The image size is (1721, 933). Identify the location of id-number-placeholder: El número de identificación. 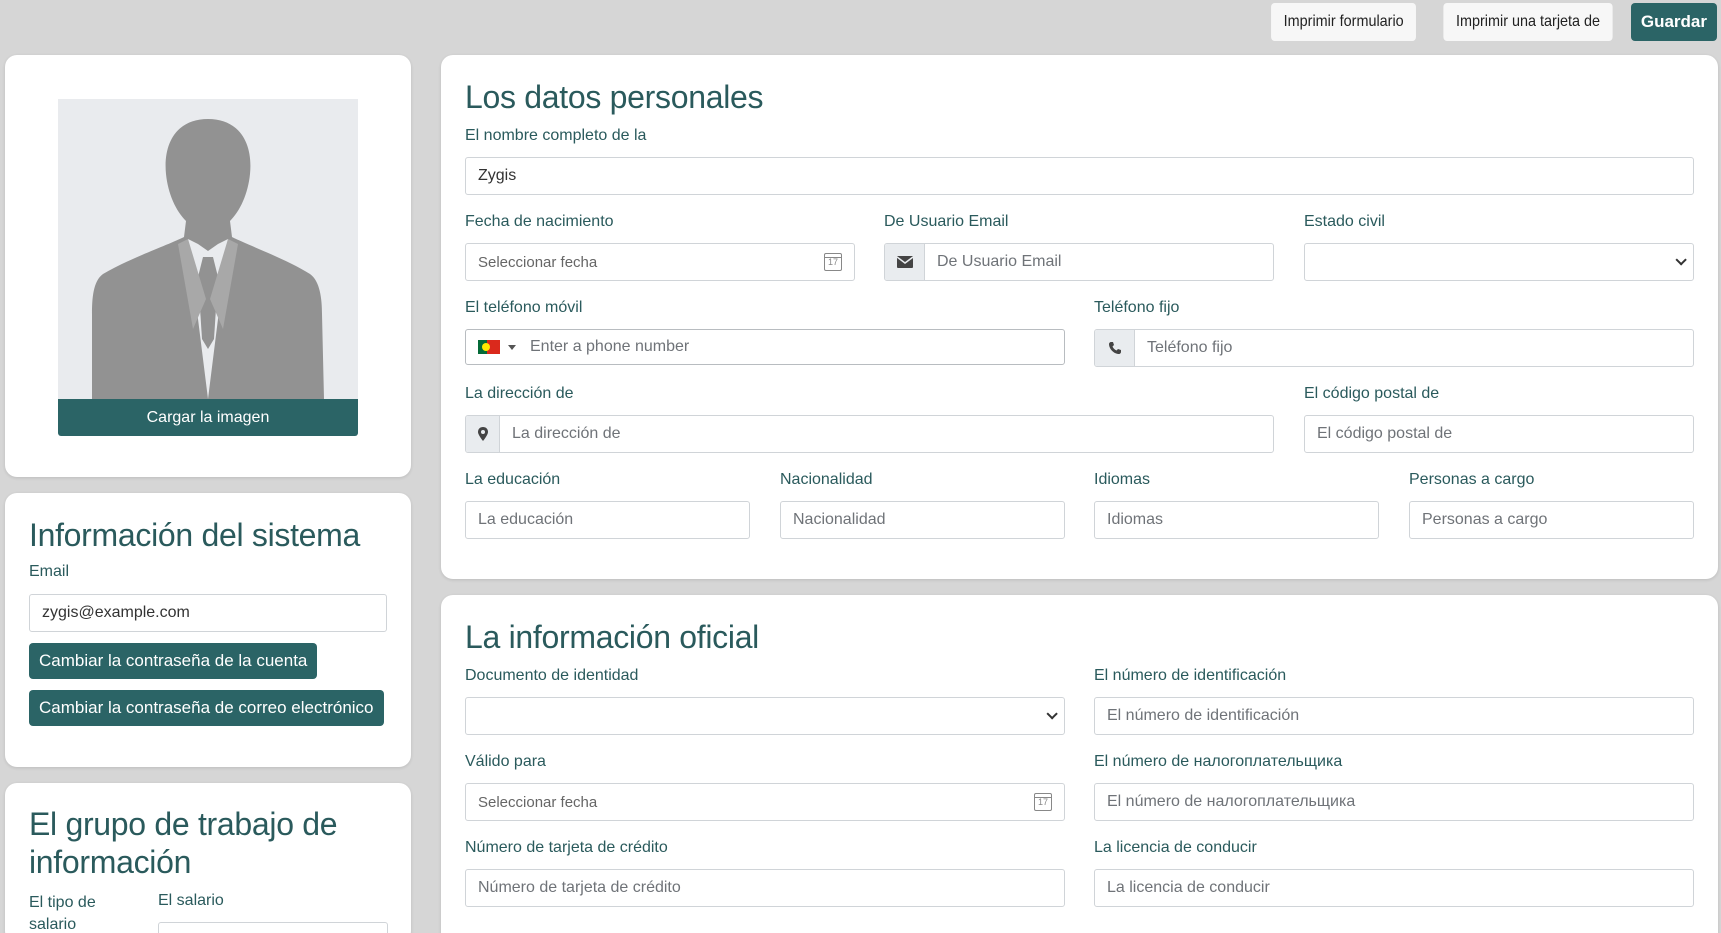
(1203, 715).